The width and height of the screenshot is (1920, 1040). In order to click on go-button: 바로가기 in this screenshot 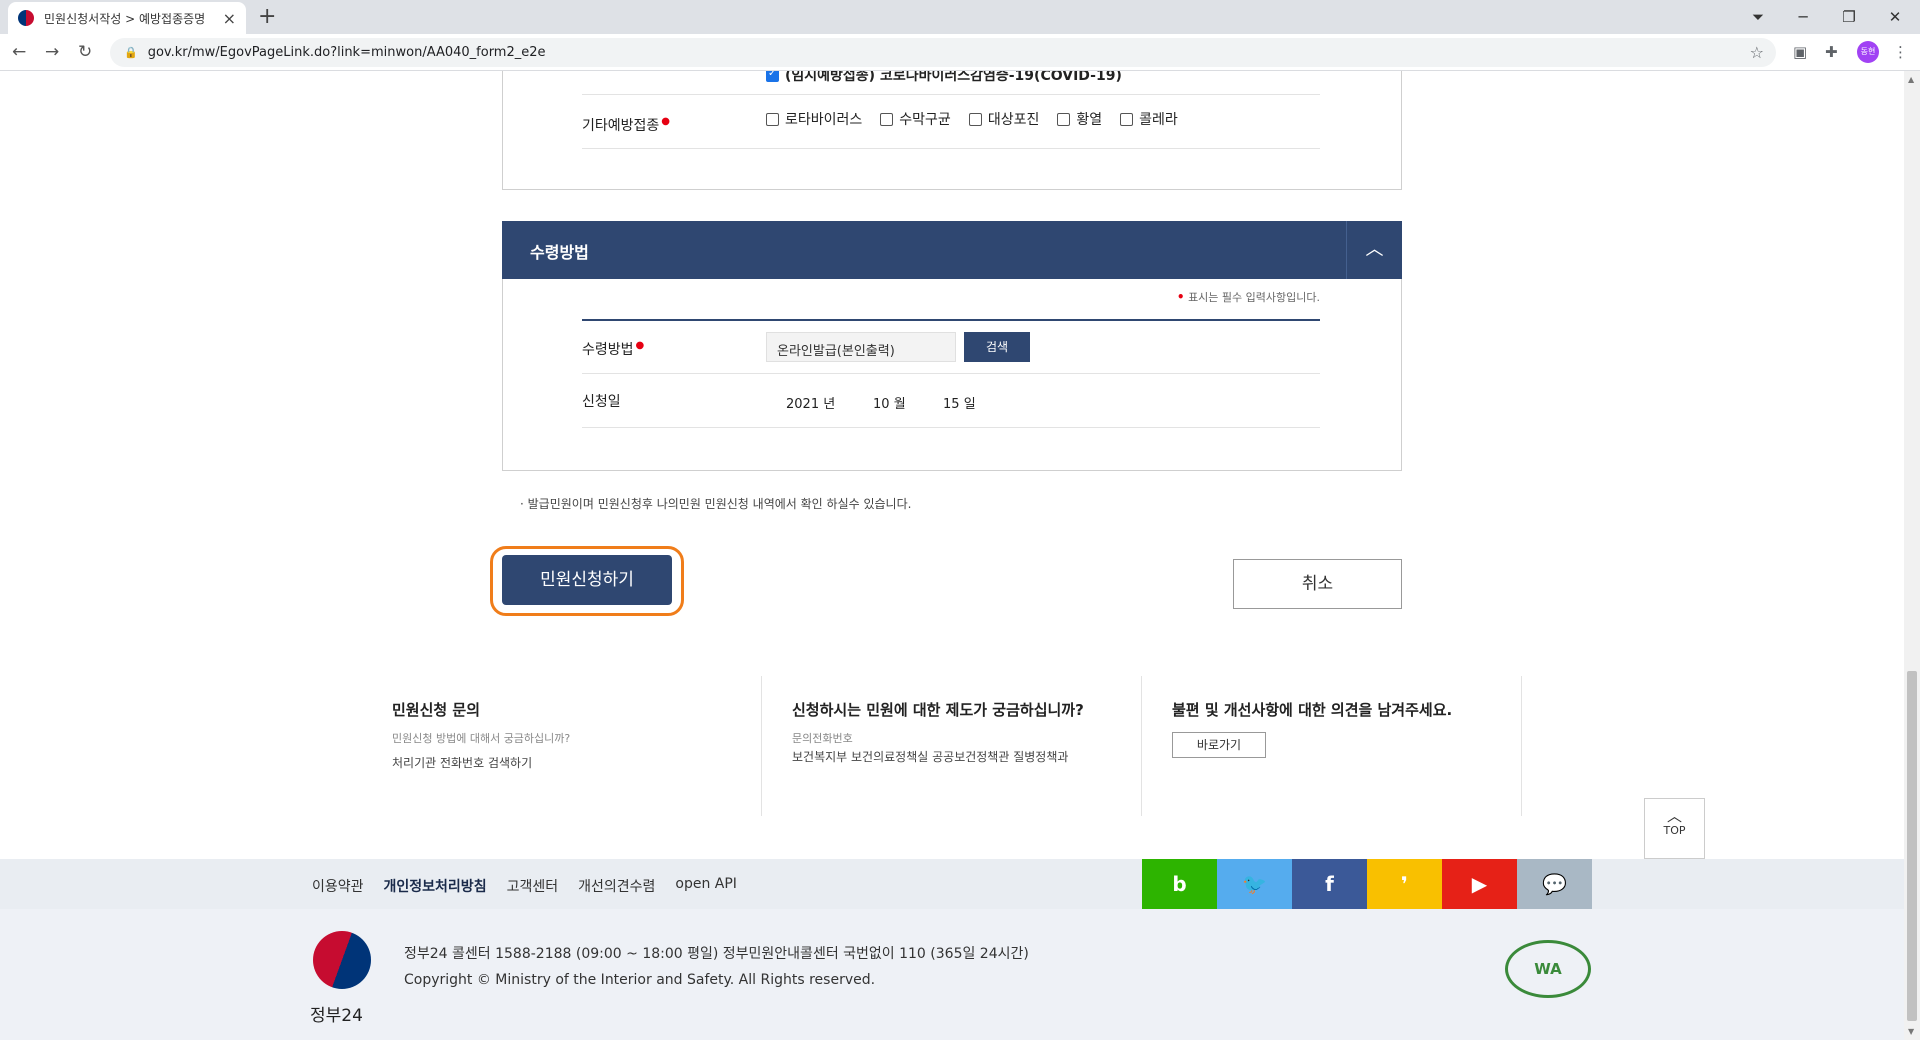, I will do `click(1219, 745)`.